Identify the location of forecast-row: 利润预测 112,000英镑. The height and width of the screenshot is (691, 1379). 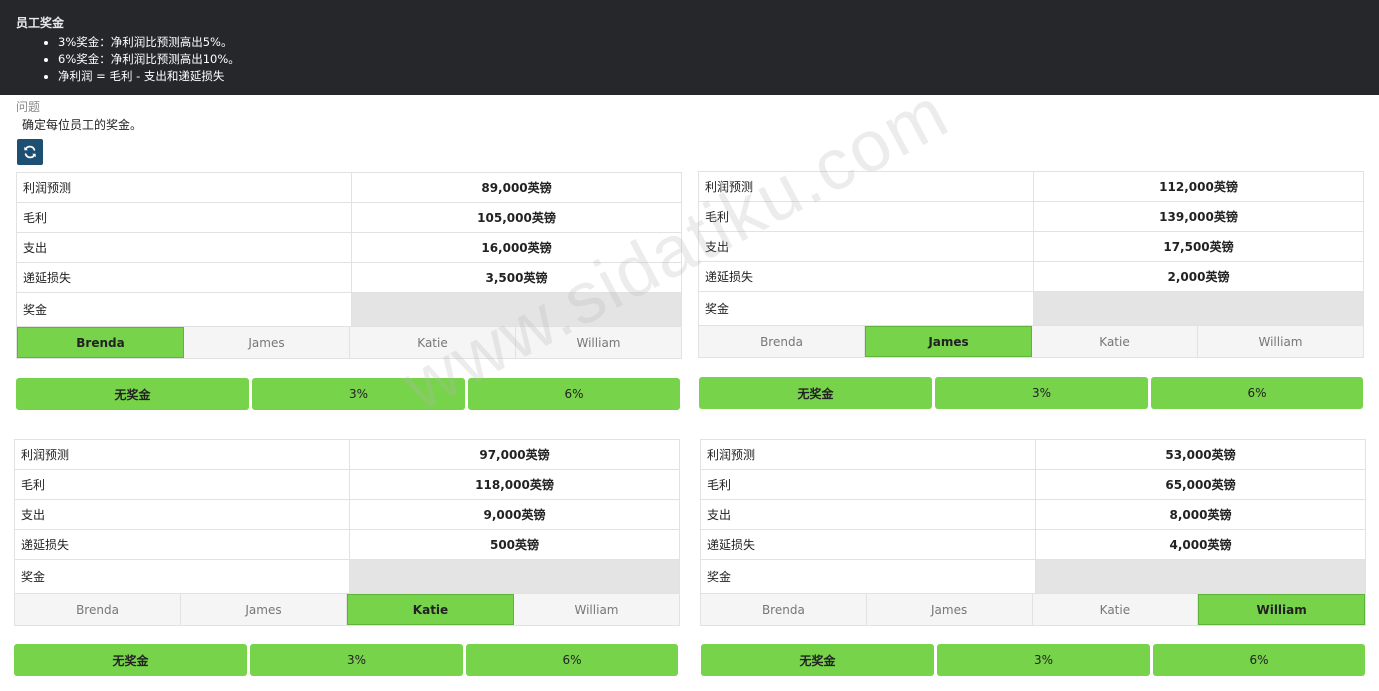
(1031, 187).